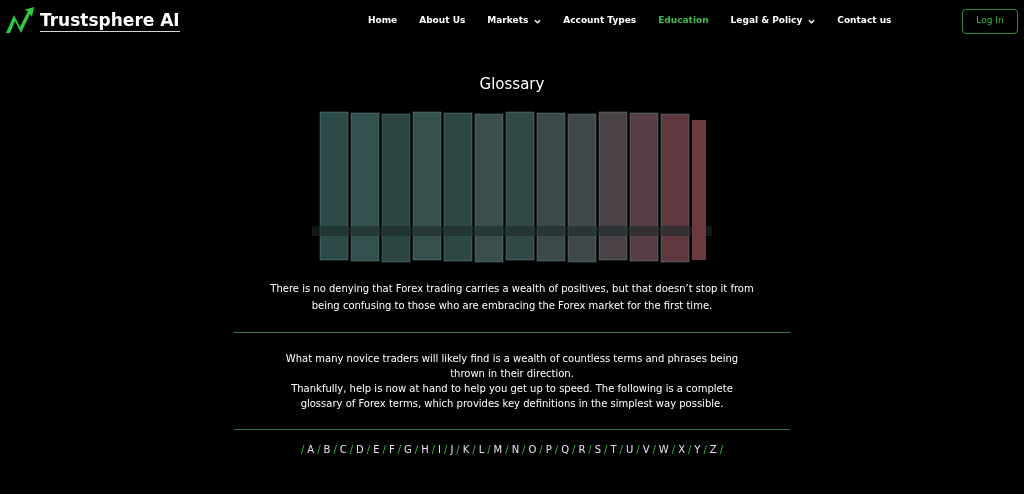 The image size is (1024, 494). I want to click on login-button: Log In, so click(990, 21).